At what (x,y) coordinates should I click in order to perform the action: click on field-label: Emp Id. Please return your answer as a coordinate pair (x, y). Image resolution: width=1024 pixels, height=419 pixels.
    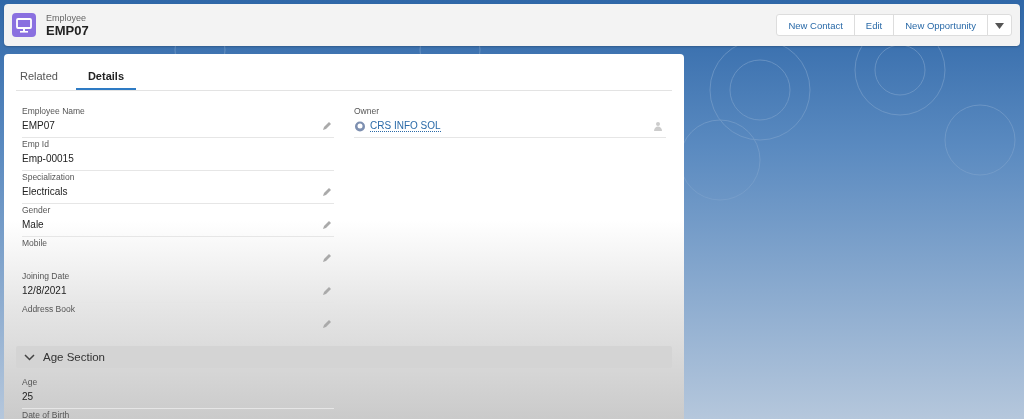
    Looking at the image, I should click on (36, 144).